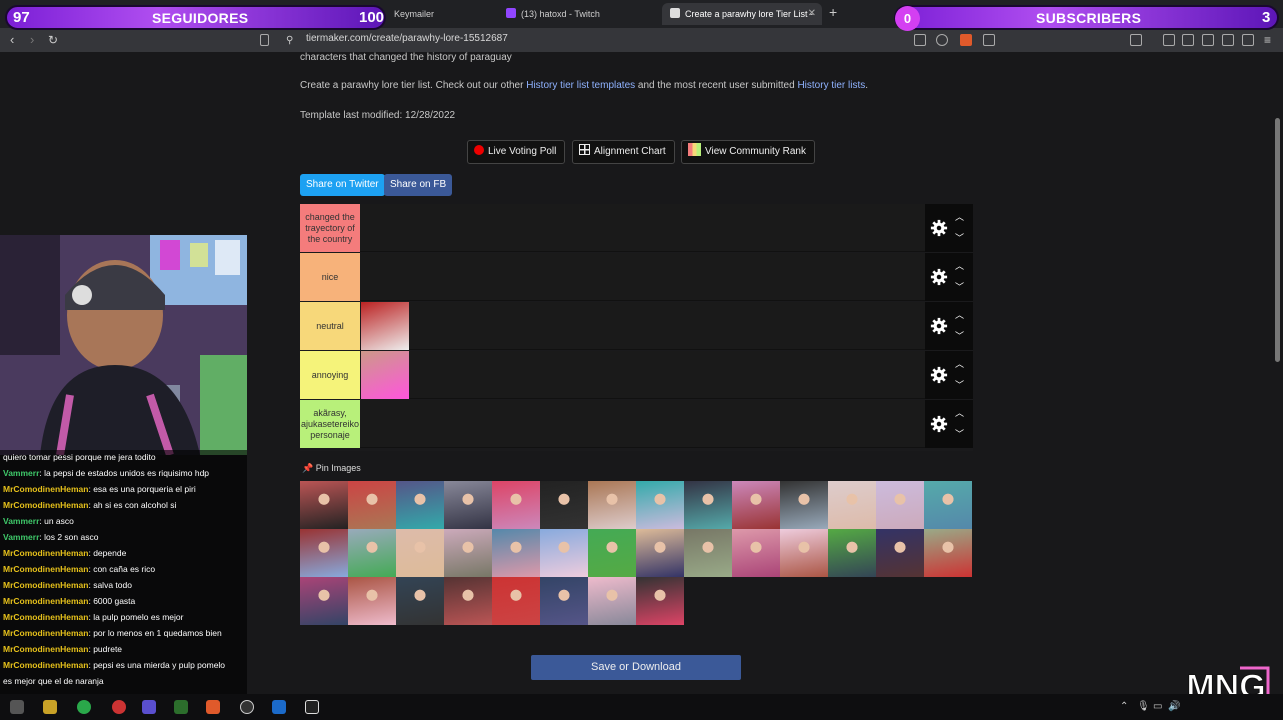 The width and height of the screenshot is (1283, 720). I want to click on tier-label: neutral, so click(330, 326).